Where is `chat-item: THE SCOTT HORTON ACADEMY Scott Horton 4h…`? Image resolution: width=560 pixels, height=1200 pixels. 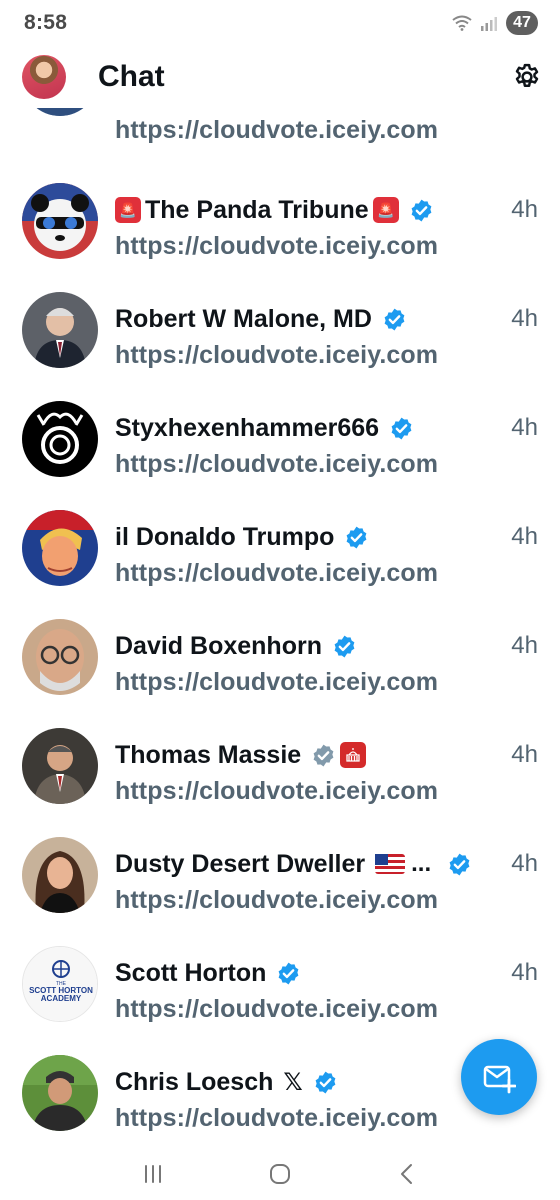
chat-item: THE SCOTT HORTON ACADEMY Scott Horton 4h… is located at coordinates (280, 996).